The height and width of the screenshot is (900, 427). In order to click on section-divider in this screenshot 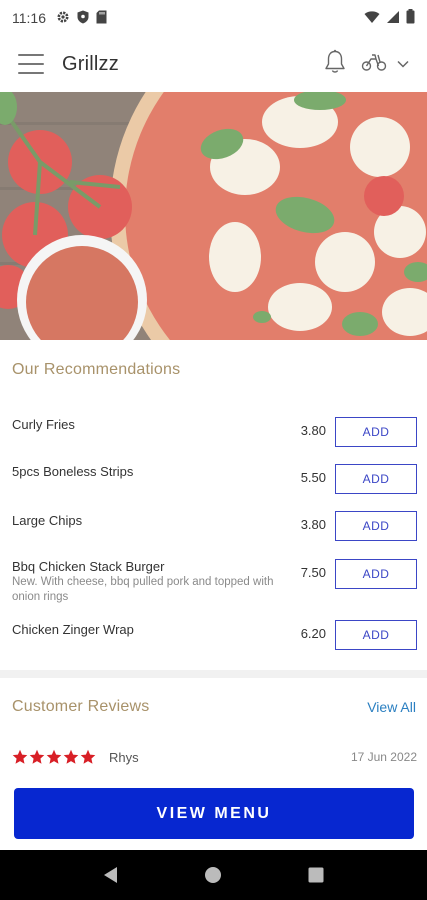, I will do `click(213, 674)`.